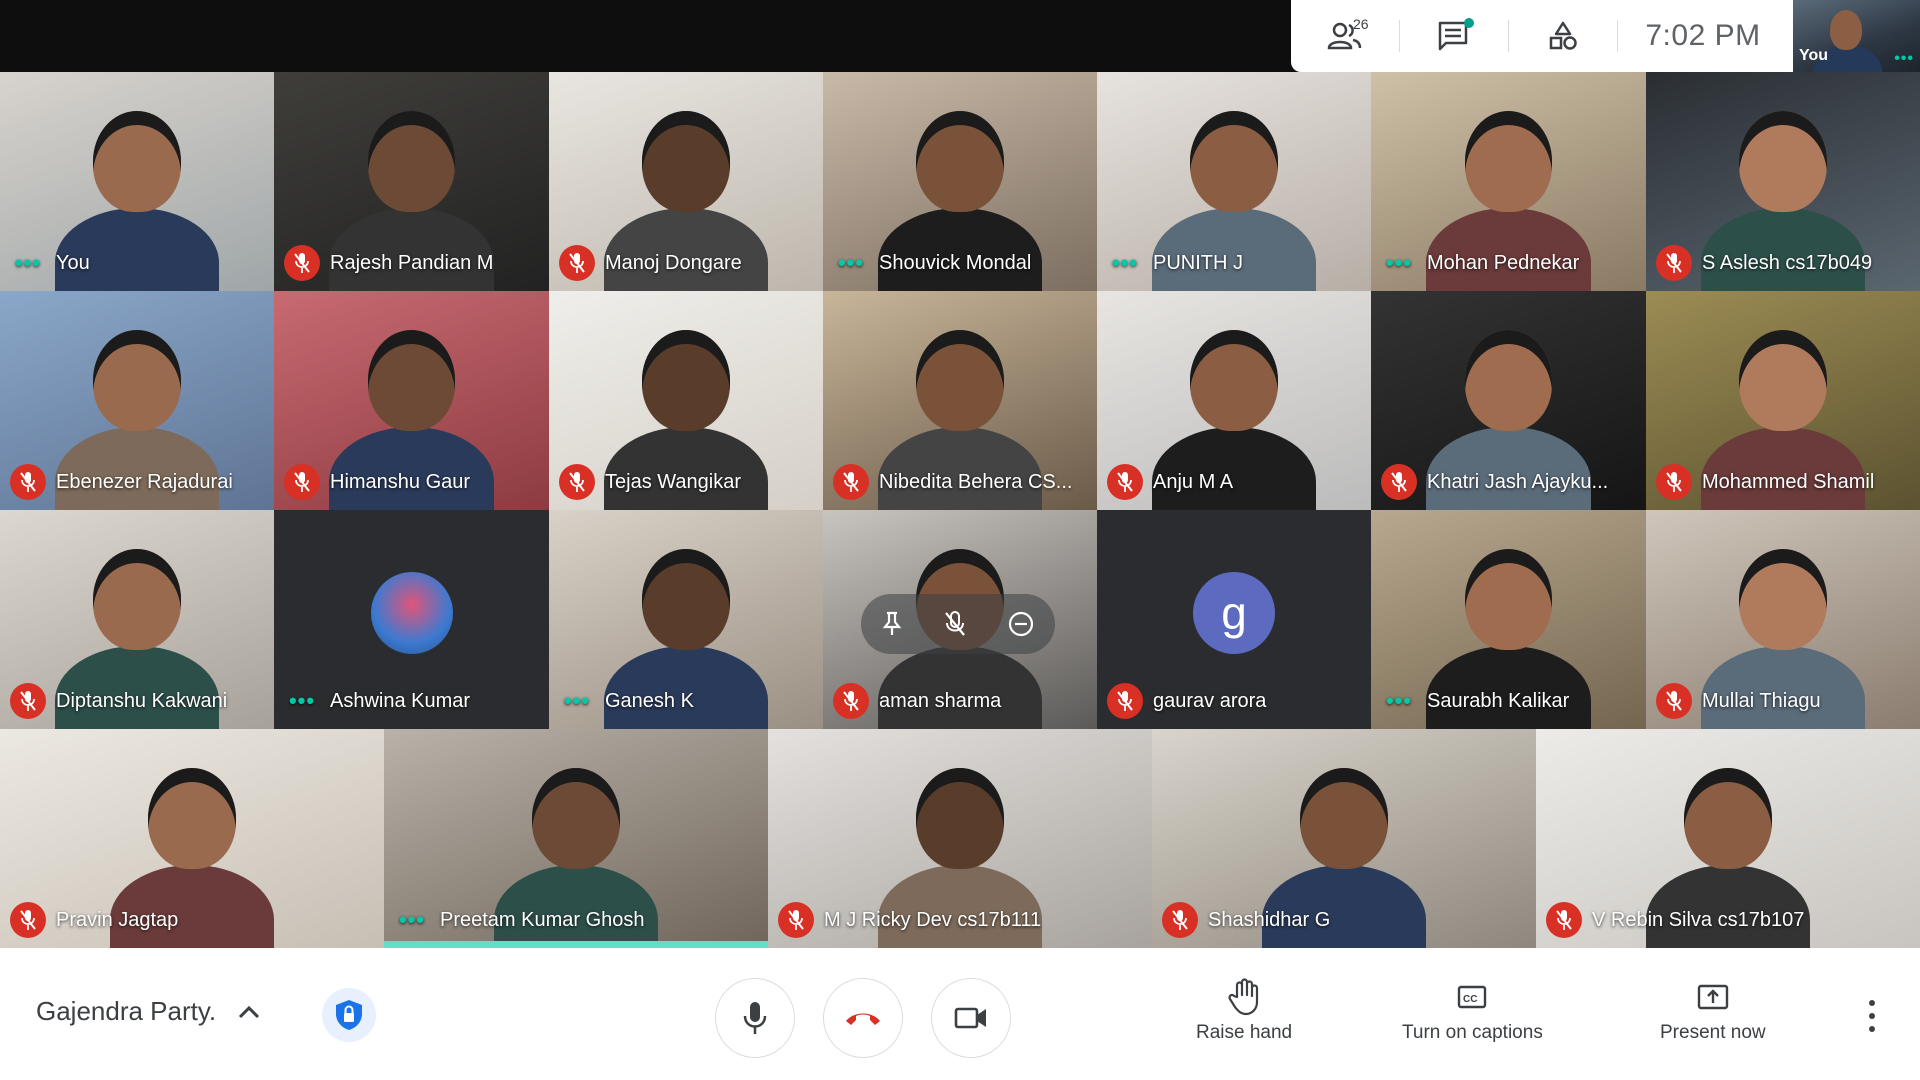  What do you see at coordinates (1475, 701) in the screenshot?
I see `participant-label: ••• Saurabh Kalikar` at bounding box center [1475, 701].